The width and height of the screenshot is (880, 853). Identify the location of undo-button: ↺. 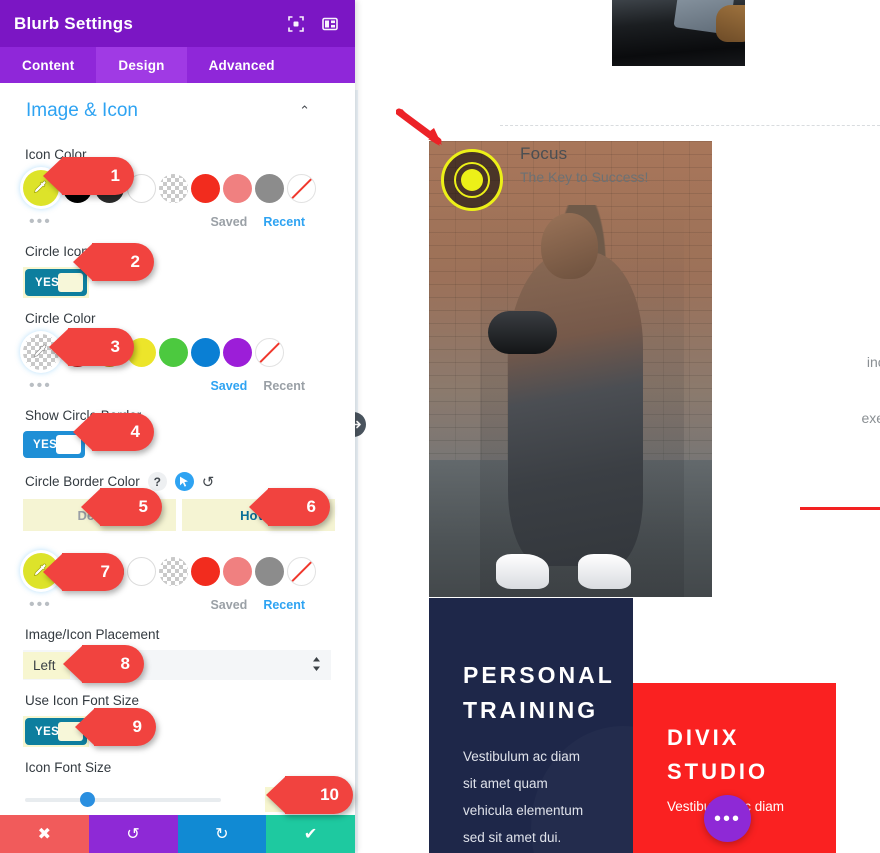
(133, 834).